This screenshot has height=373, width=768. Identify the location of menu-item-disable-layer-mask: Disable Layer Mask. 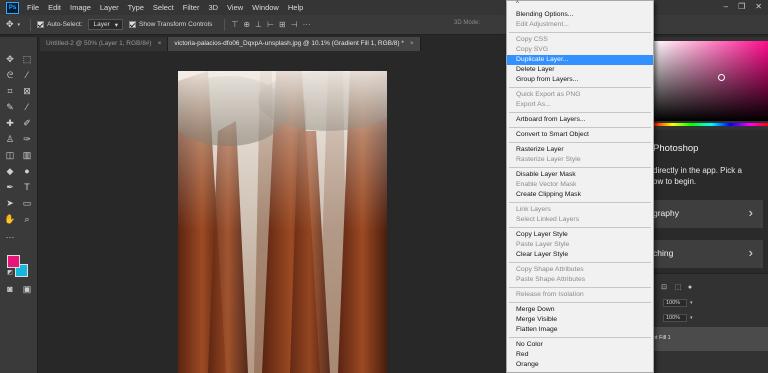
(580, 175).